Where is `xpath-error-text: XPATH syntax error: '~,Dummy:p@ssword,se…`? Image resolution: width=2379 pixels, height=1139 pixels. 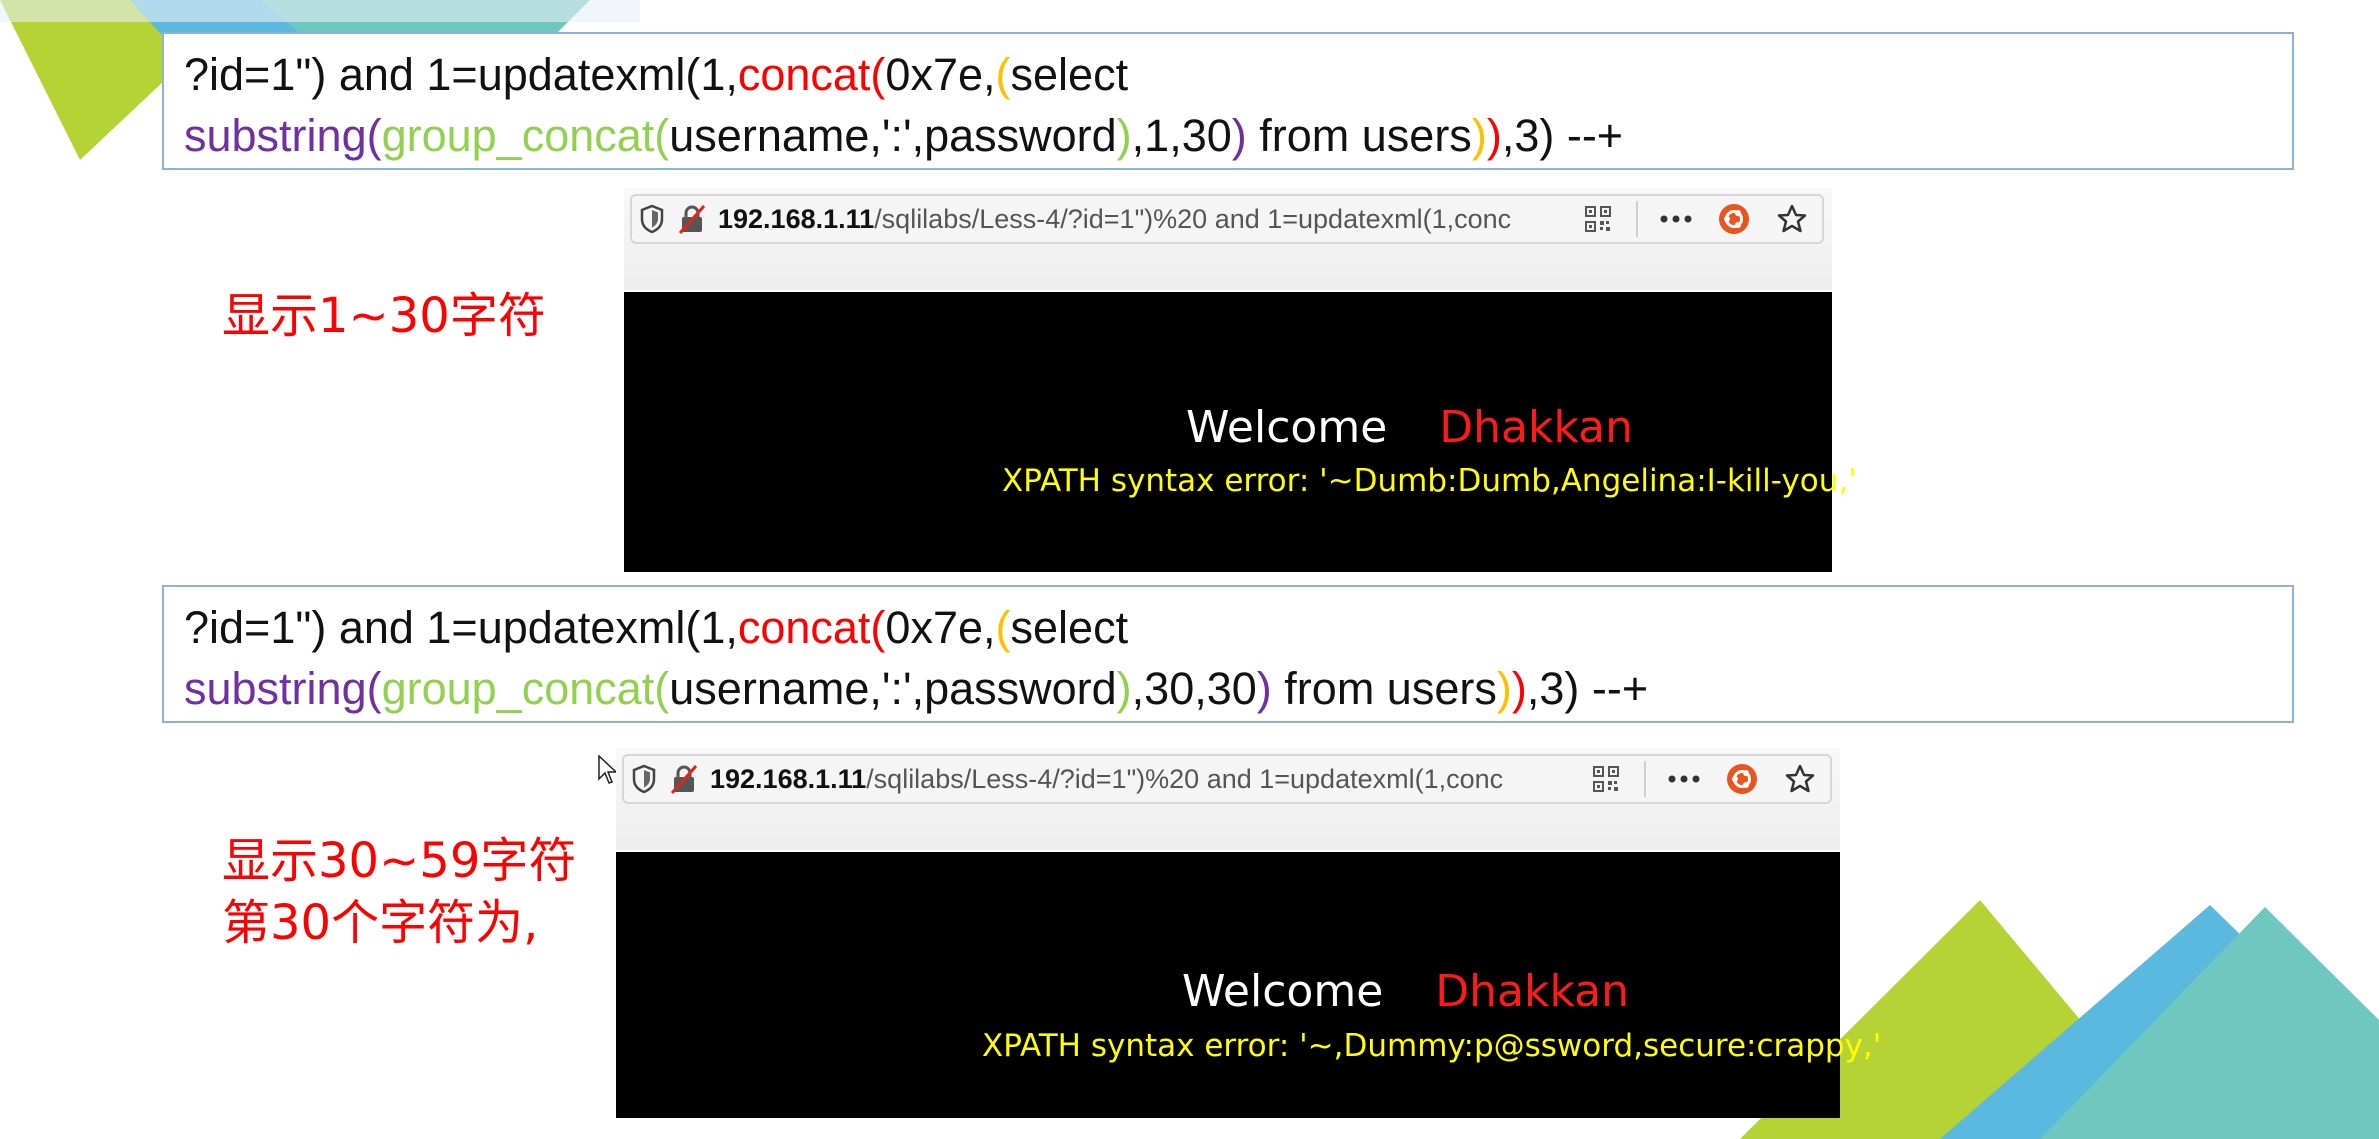 xpath-error-text: XPATH syntax error: '~,Dummy:p@ssword,se… is located at coordinates (1432, 1046).